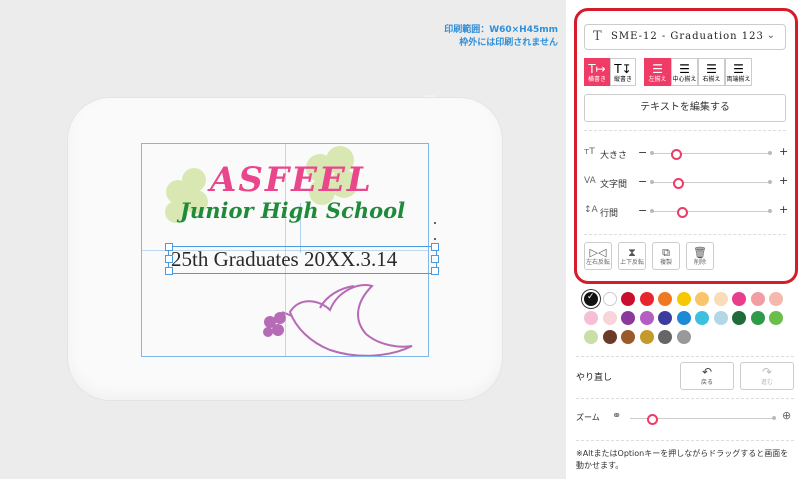 This screenshot has height=479, width=800. What do you see at coordinates (597, 36) in the screenshot?
I see `text-type-icon: T` at bounding box center [597, 36].